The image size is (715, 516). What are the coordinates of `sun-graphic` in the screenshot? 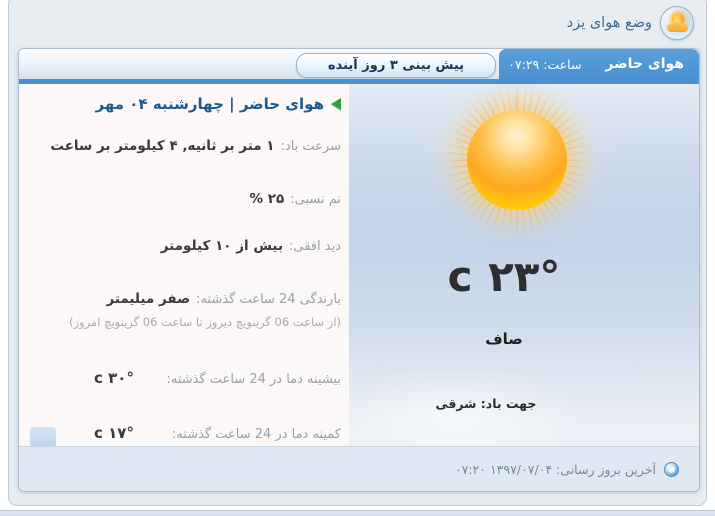 It's located at (517, 160).